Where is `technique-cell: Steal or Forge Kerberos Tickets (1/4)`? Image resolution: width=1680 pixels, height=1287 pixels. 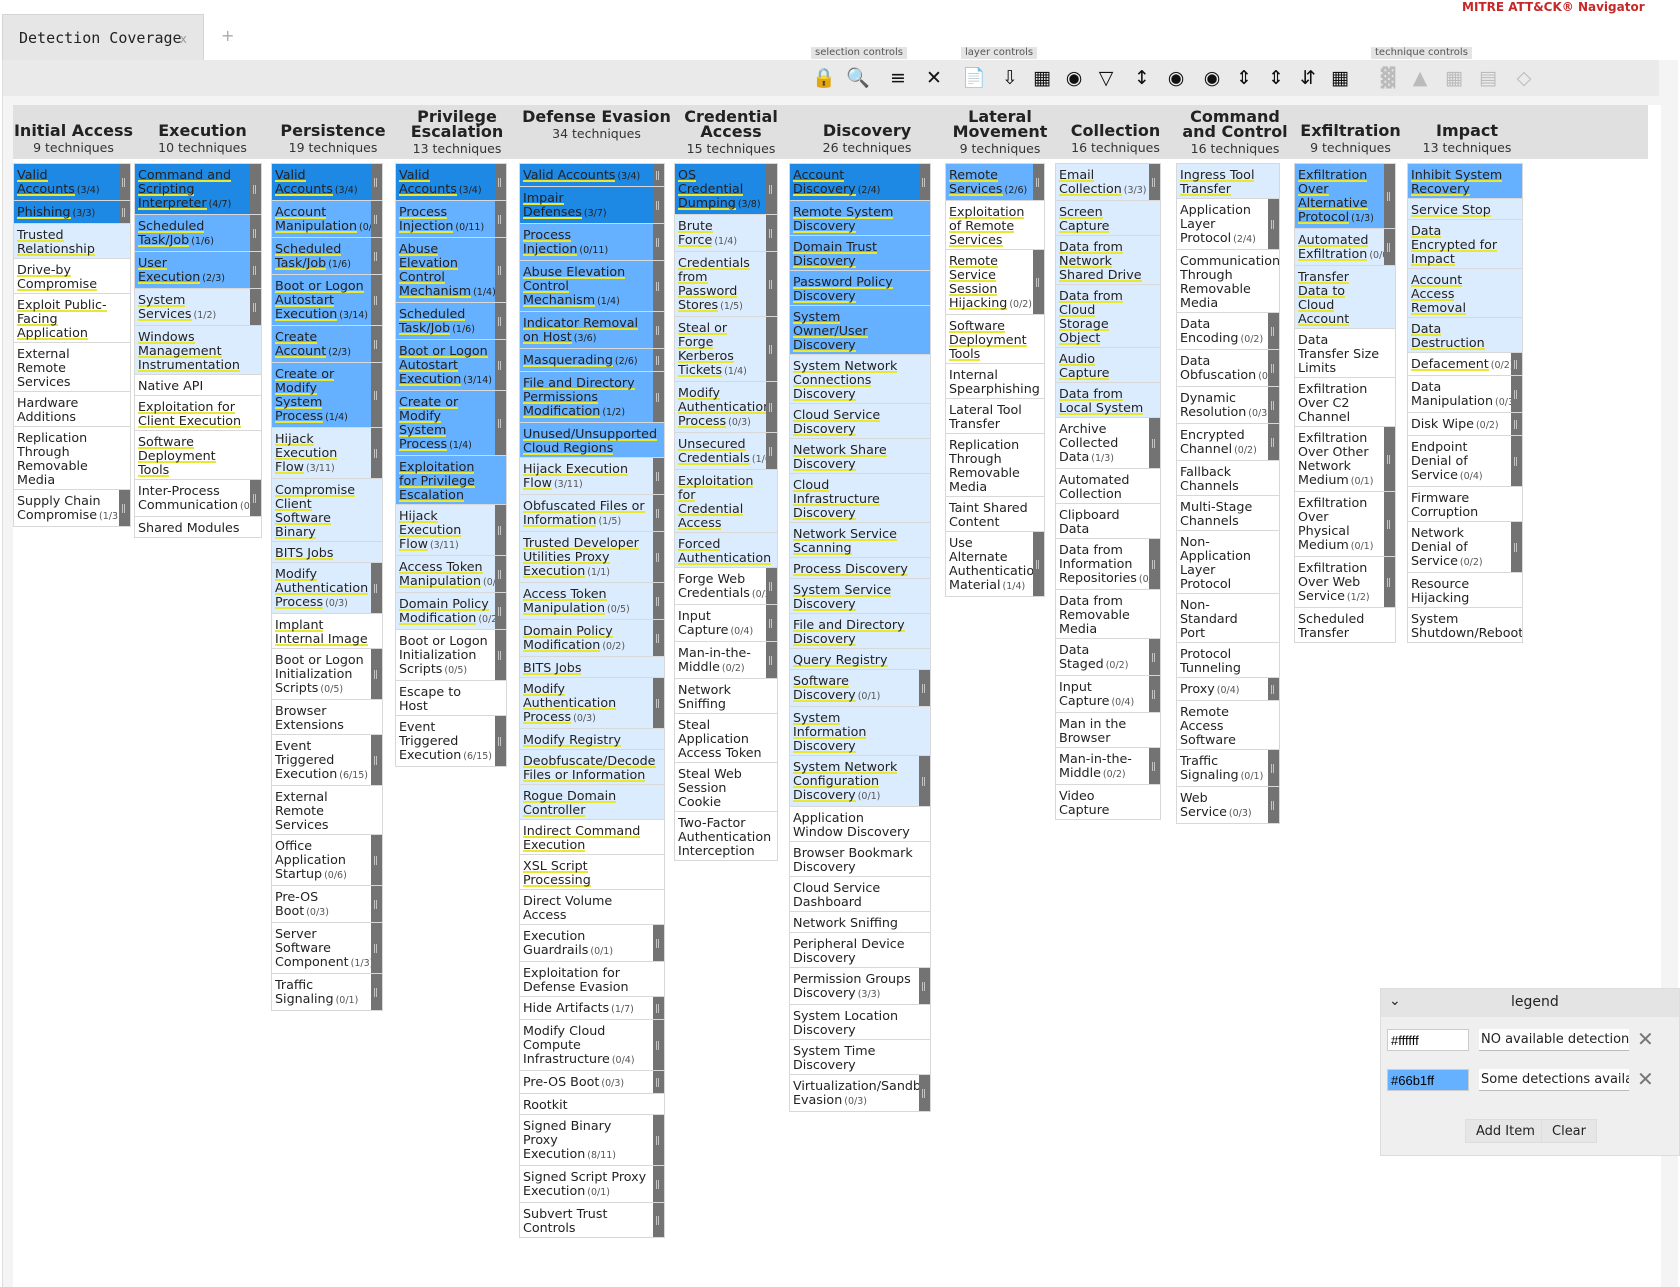
technique-cell: Steal or Forge Kerberos Tickets (1/4) is located at coordinates (726, 348).